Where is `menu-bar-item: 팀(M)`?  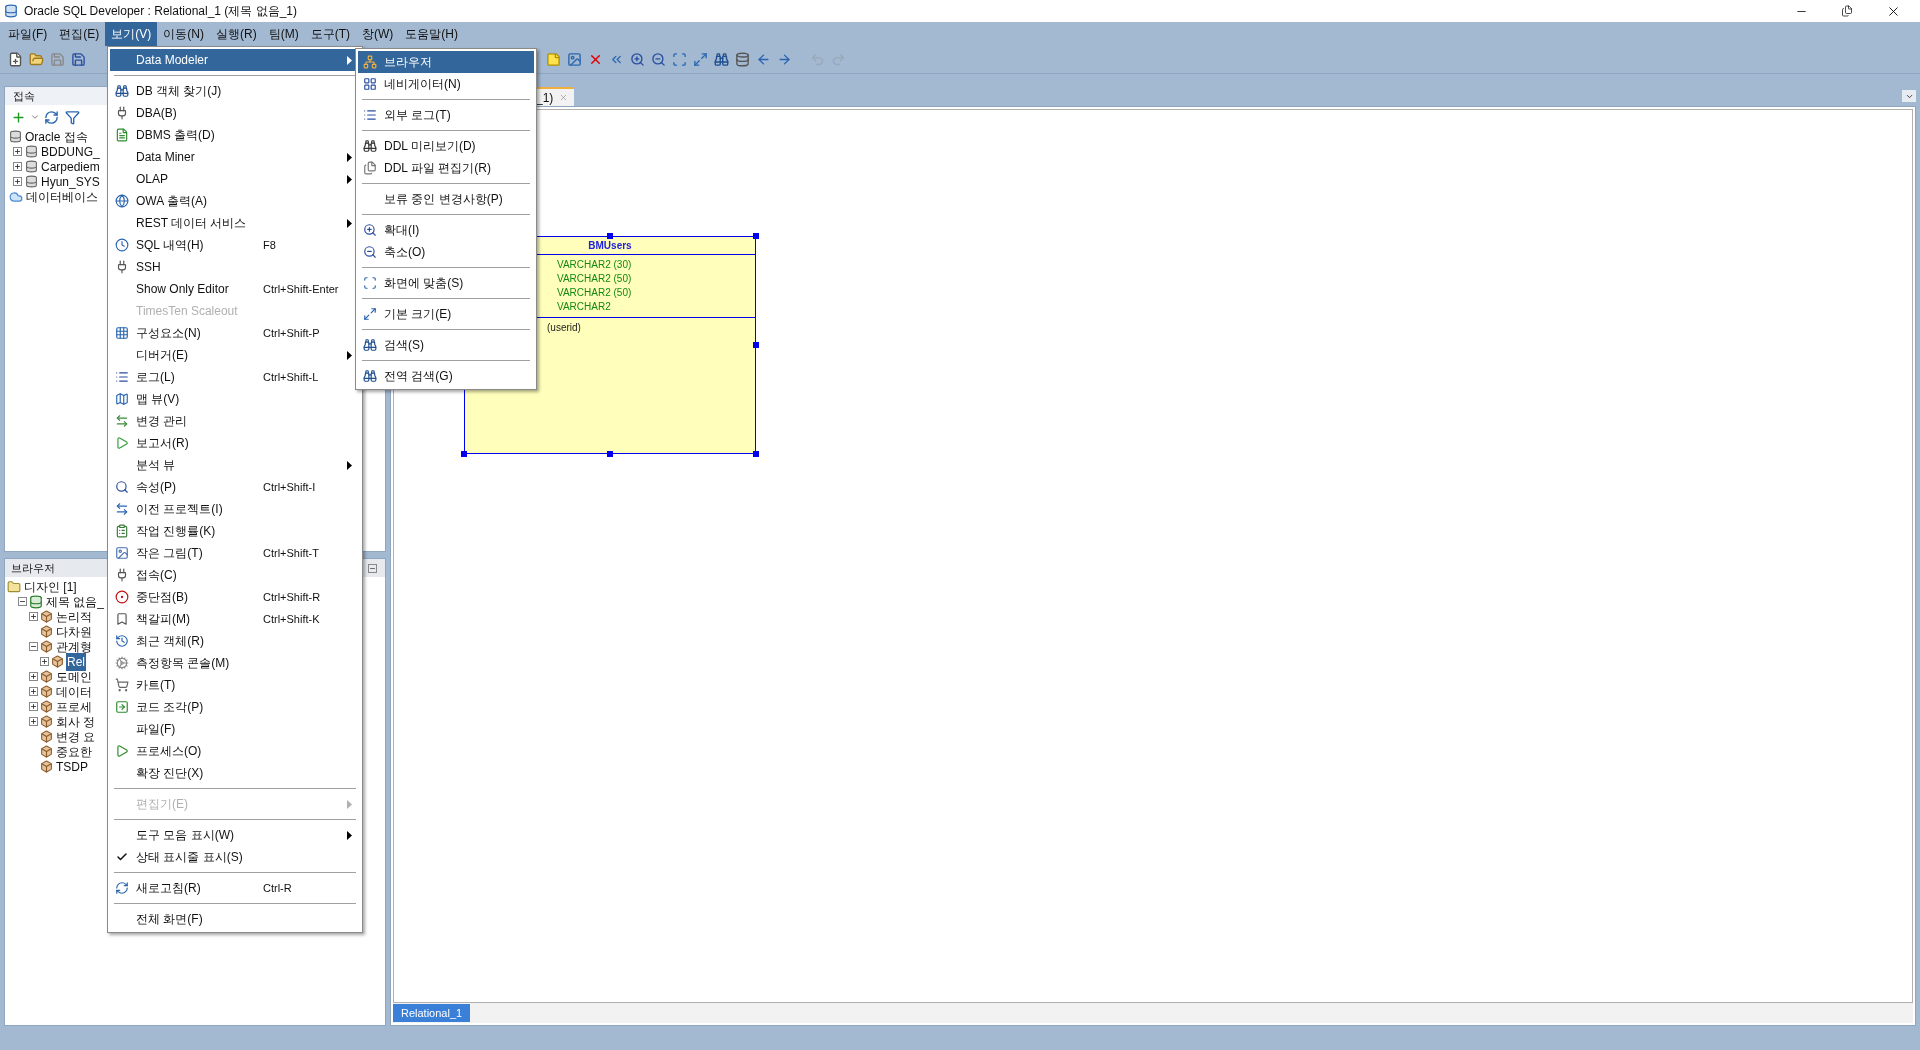
menu-bar-item: 팀(M) is located at coordinates (283, 34).